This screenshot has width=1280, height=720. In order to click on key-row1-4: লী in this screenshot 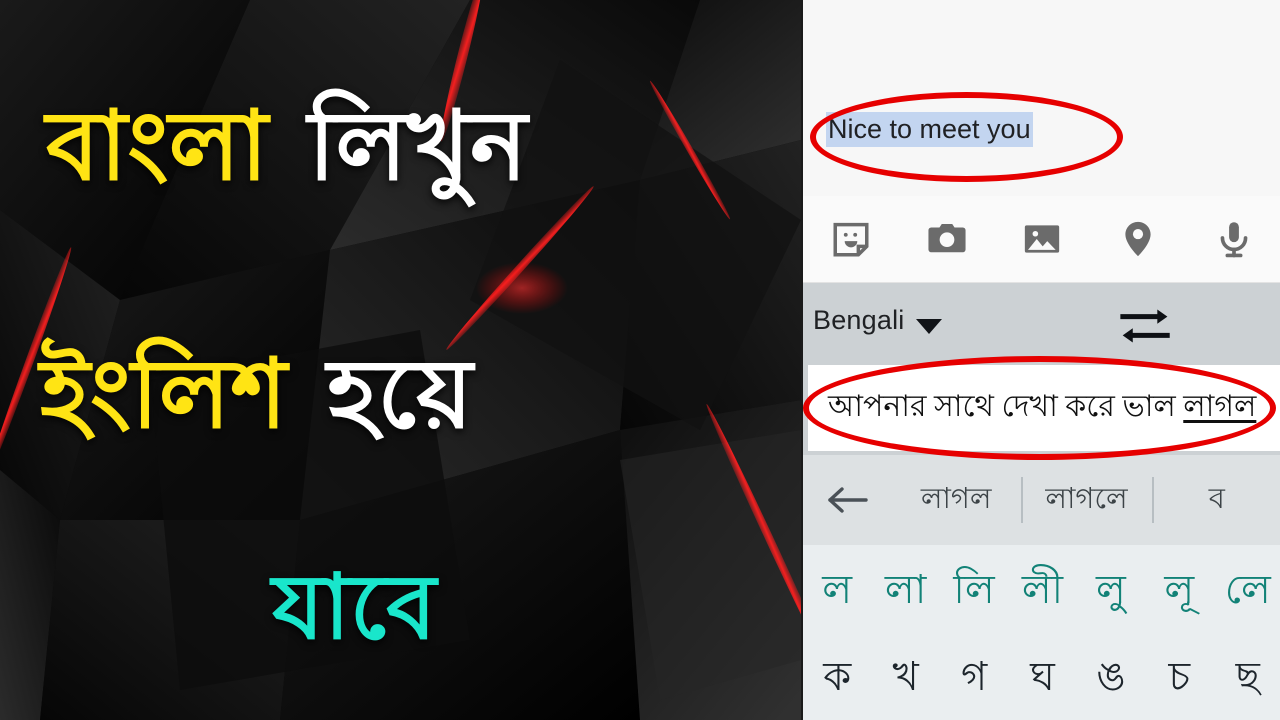, I will do `click(1042, 591)`.